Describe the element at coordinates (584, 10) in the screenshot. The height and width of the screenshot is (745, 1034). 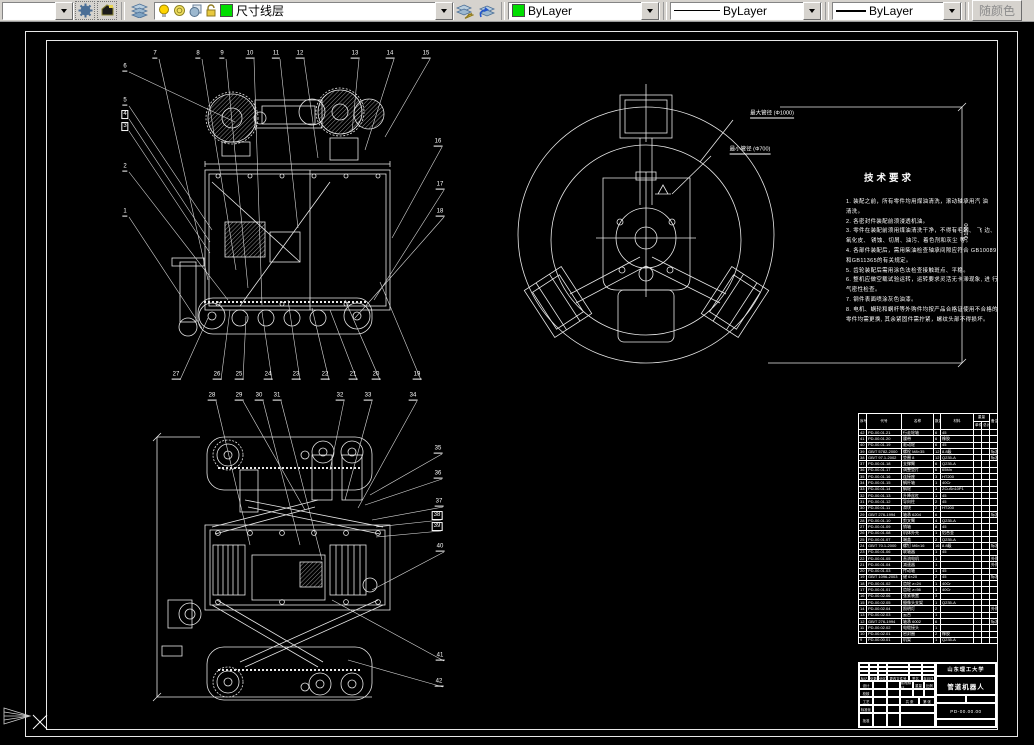
I see `color-combo: ByLayer` at that location.